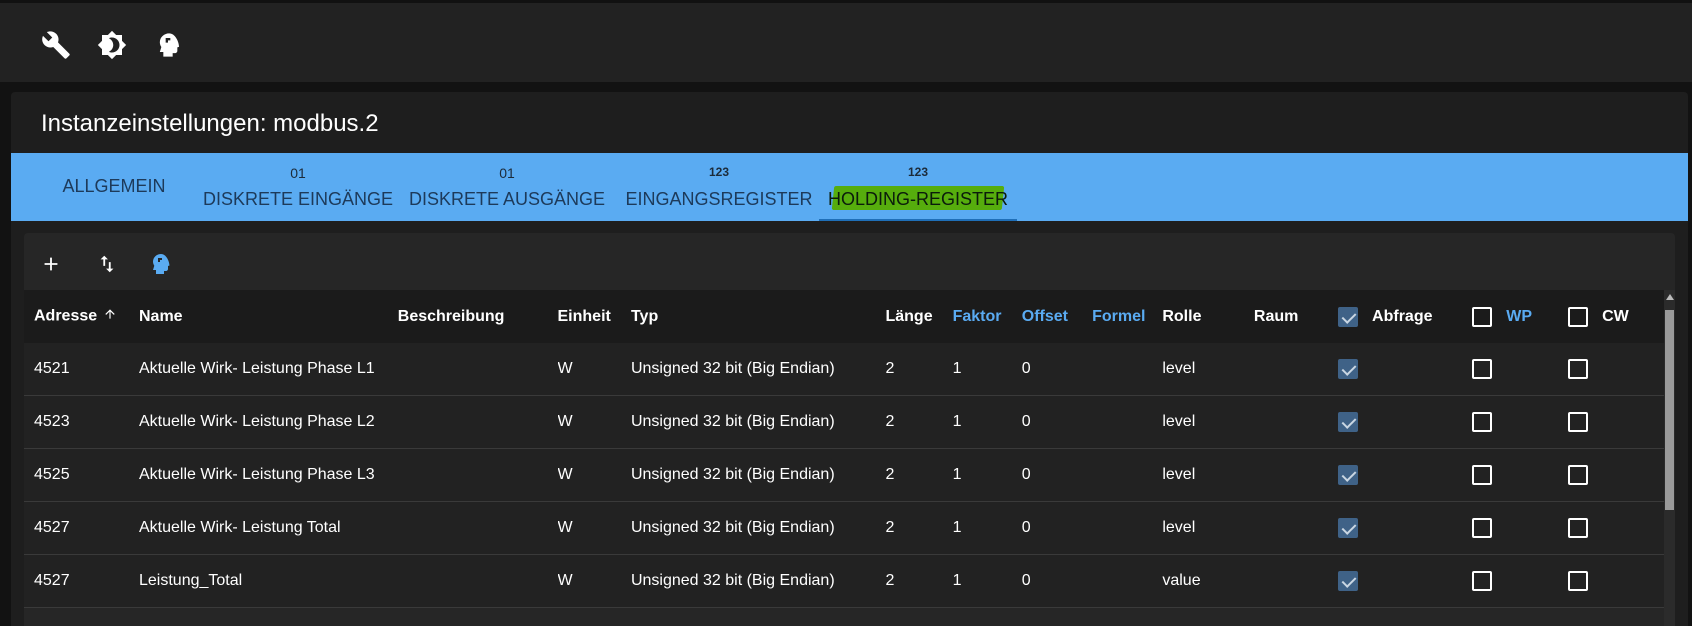  What do you see at coordinates (1296, 316) in the screenshot?
I see `column-header-raum: Raum` at bounding box center [1296, 316].